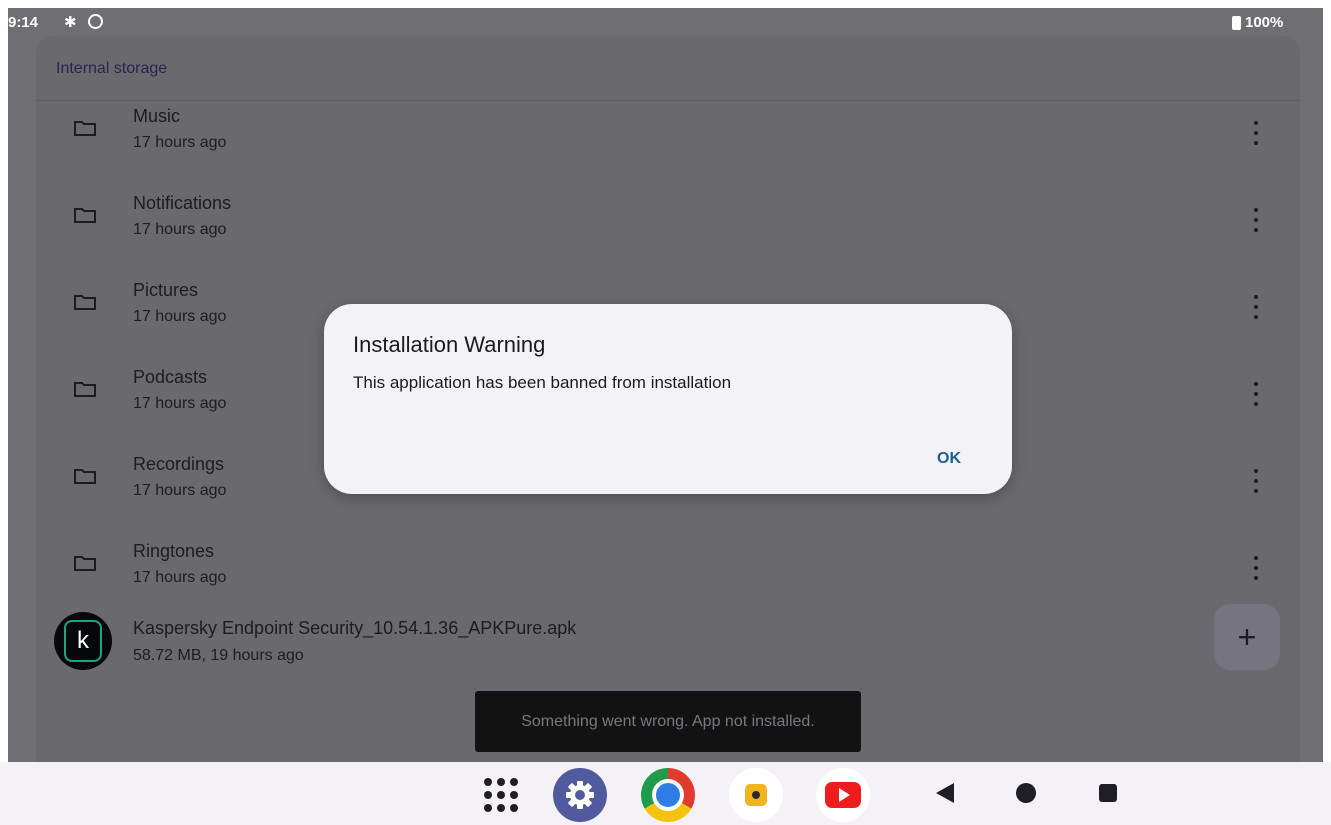  I want to click on folder-name: Ringtones, so click(174, 551).